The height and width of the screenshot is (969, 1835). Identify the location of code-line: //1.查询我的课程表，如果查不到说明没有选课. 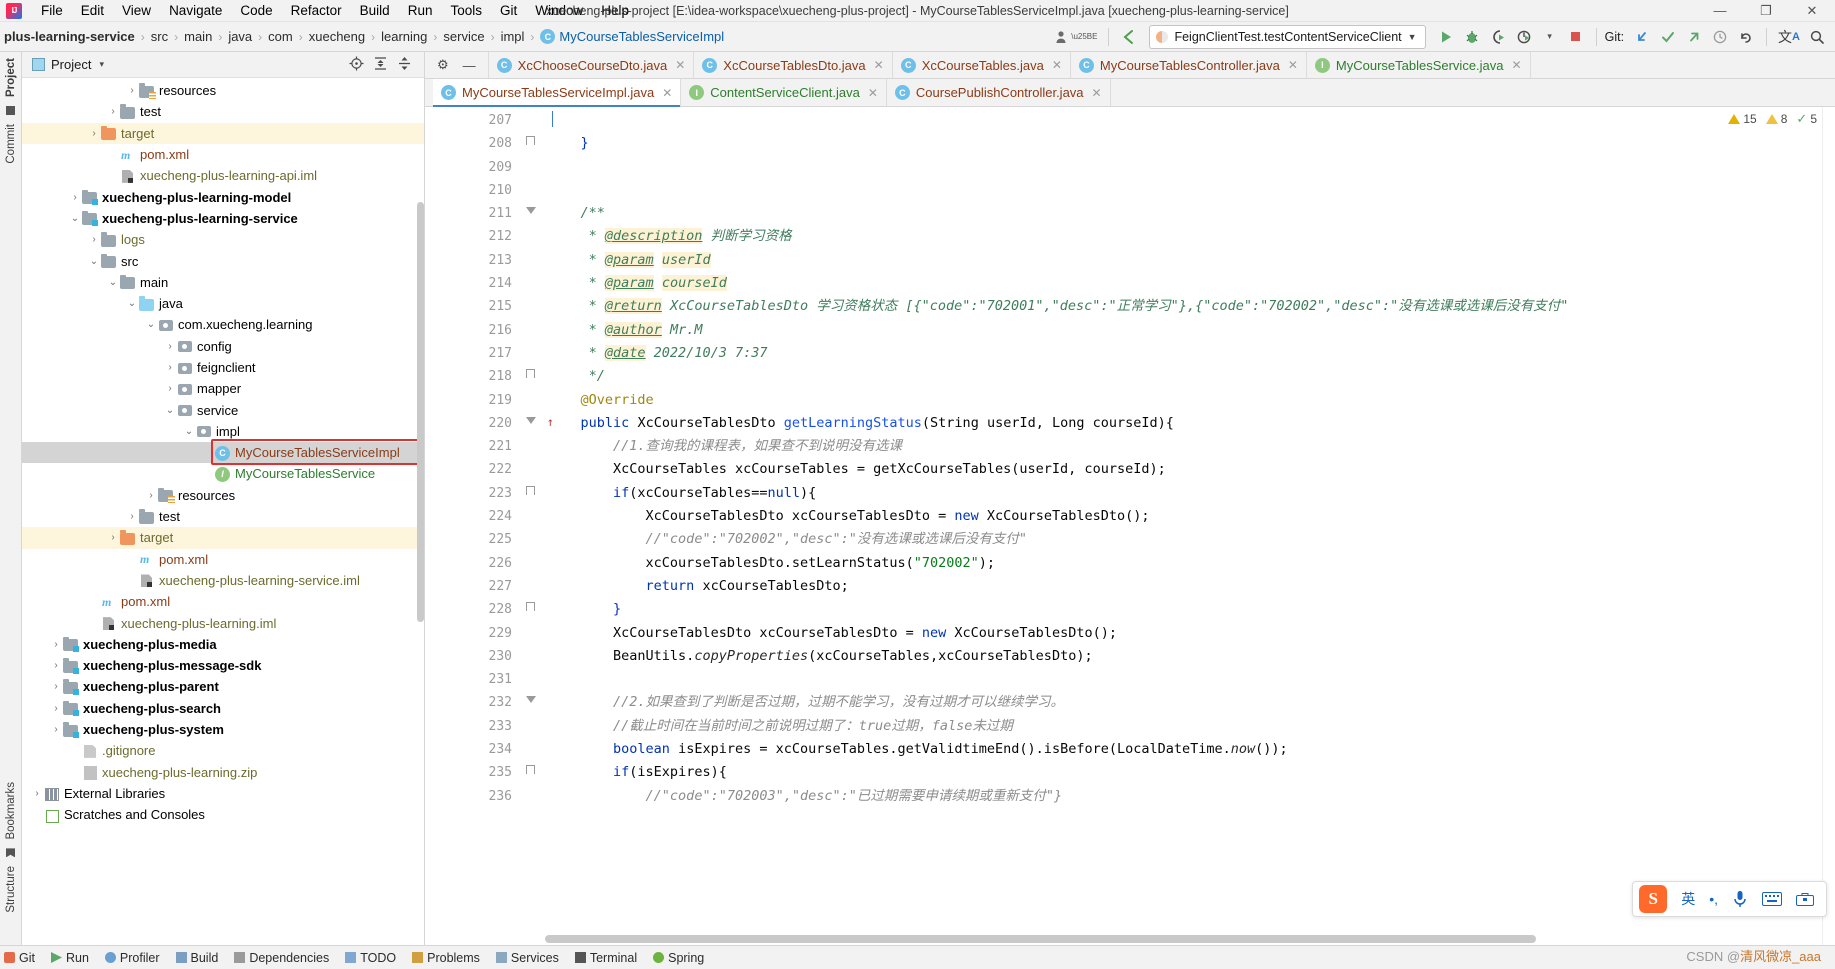
(1191, 446).